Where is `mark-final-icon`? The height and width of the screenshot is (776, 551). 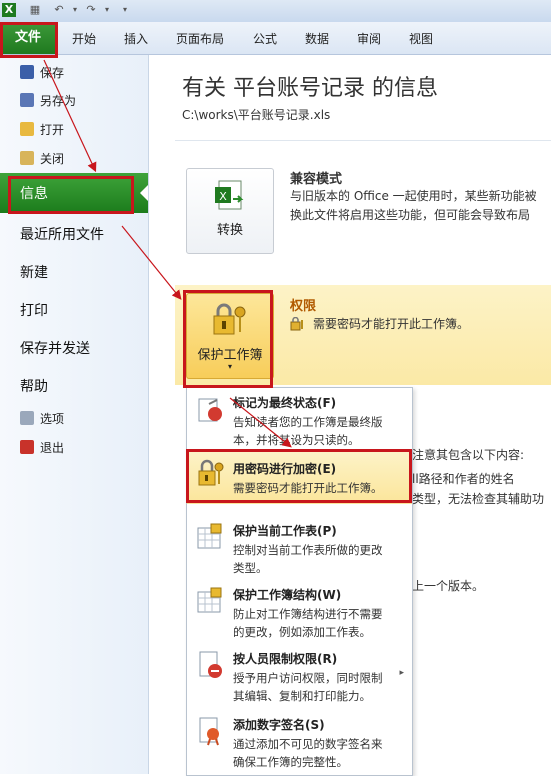 mark-final-icon is located at coordinates (210, 410).